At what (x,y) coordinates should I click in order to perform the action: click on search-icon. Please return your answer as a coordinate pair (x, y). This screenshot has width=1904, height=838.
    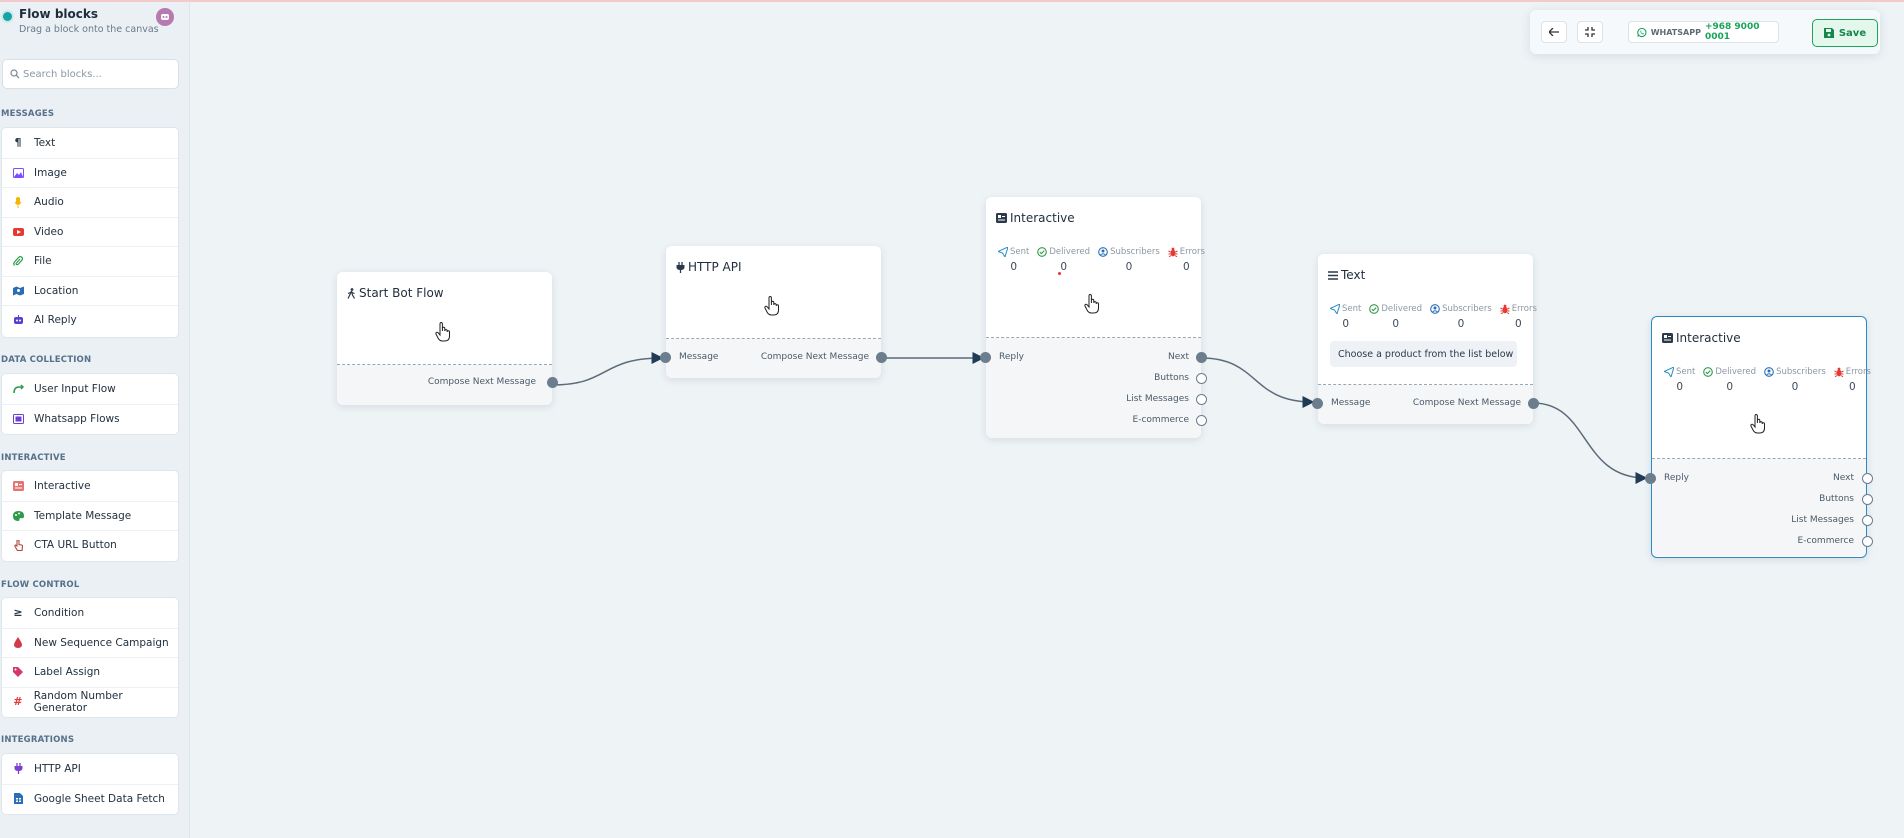
    Looking at the image, I should click on (15, 74).